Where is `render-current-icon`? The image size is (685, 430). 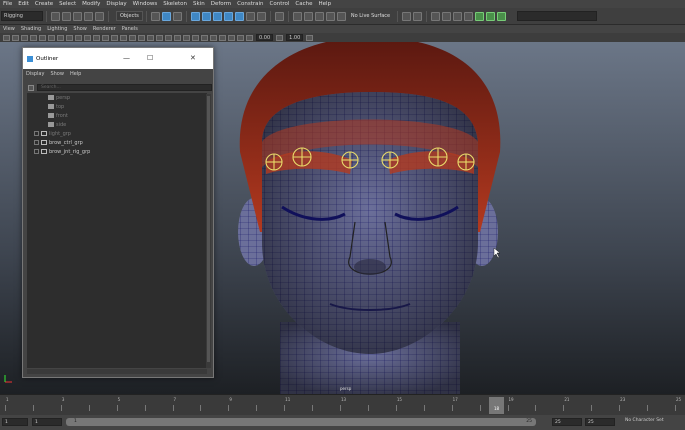
render-current-icon is located at coordinates (447, 16).